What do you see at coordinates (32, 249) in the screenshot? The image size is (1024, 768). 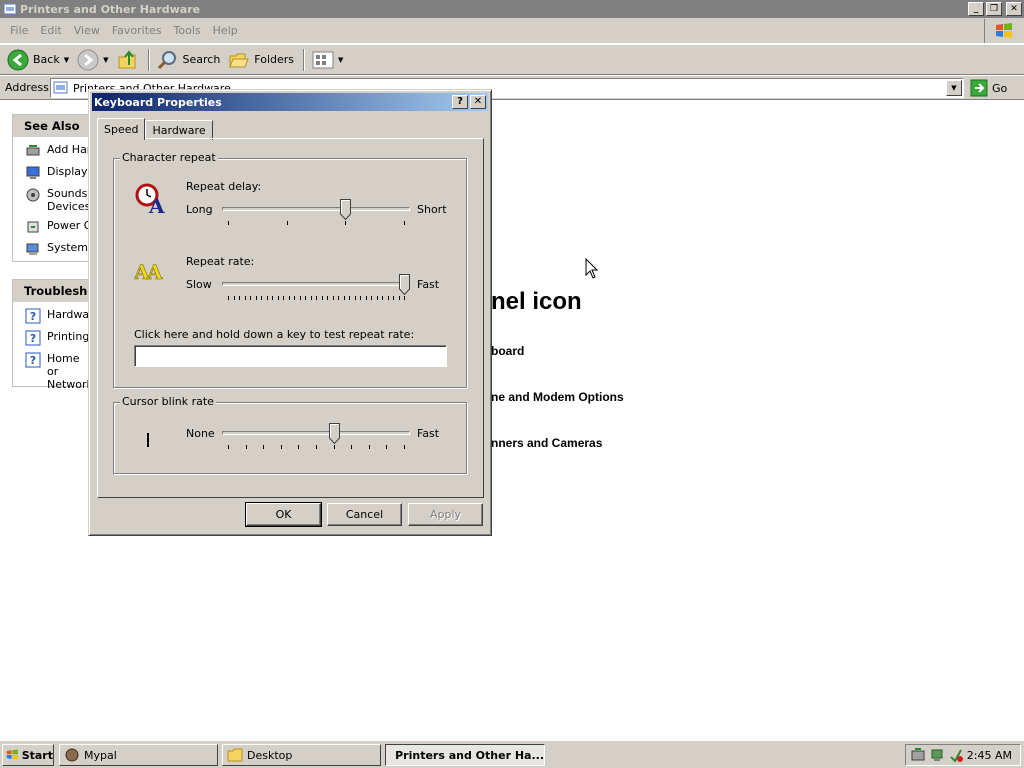 I see `system-icon` at bounding box center [32, 249].